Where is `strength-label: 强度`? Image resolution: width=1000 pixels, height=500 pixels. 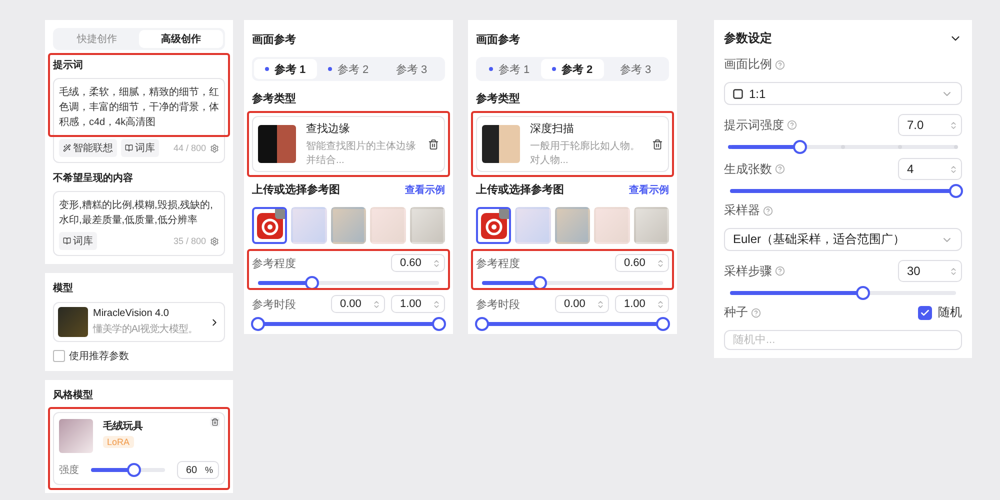 strength-label: 强度 is located at coordinates (69, 470).